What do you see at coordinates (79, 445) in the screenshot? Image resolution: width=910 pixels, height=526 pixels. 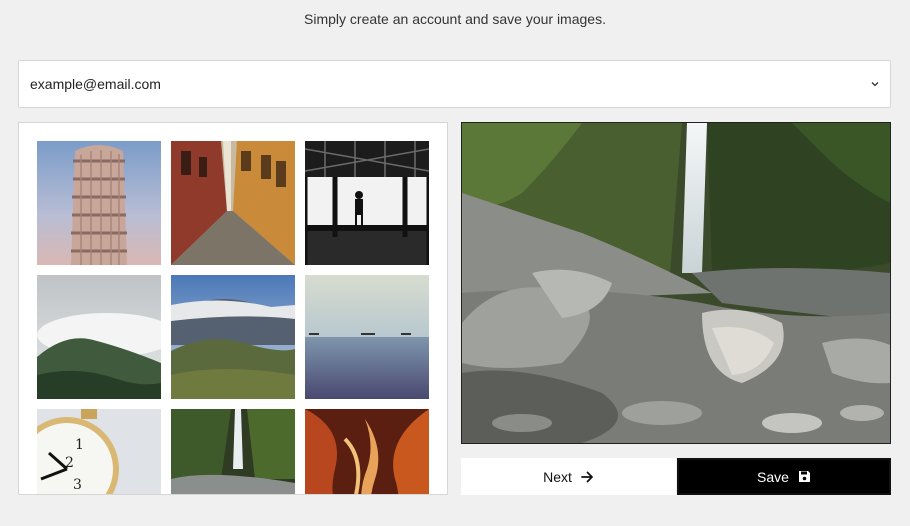 I see `svg-text: 1` at bounding box center [79, 445].